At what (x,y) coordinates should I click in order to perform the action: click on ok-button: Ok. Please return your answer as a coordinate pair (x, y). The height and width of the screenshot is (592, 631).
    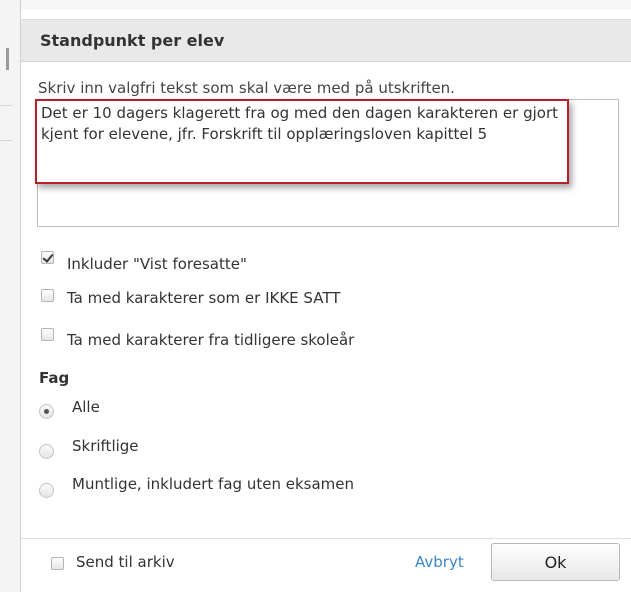
    Looking at the image, I should click on (555, 562).